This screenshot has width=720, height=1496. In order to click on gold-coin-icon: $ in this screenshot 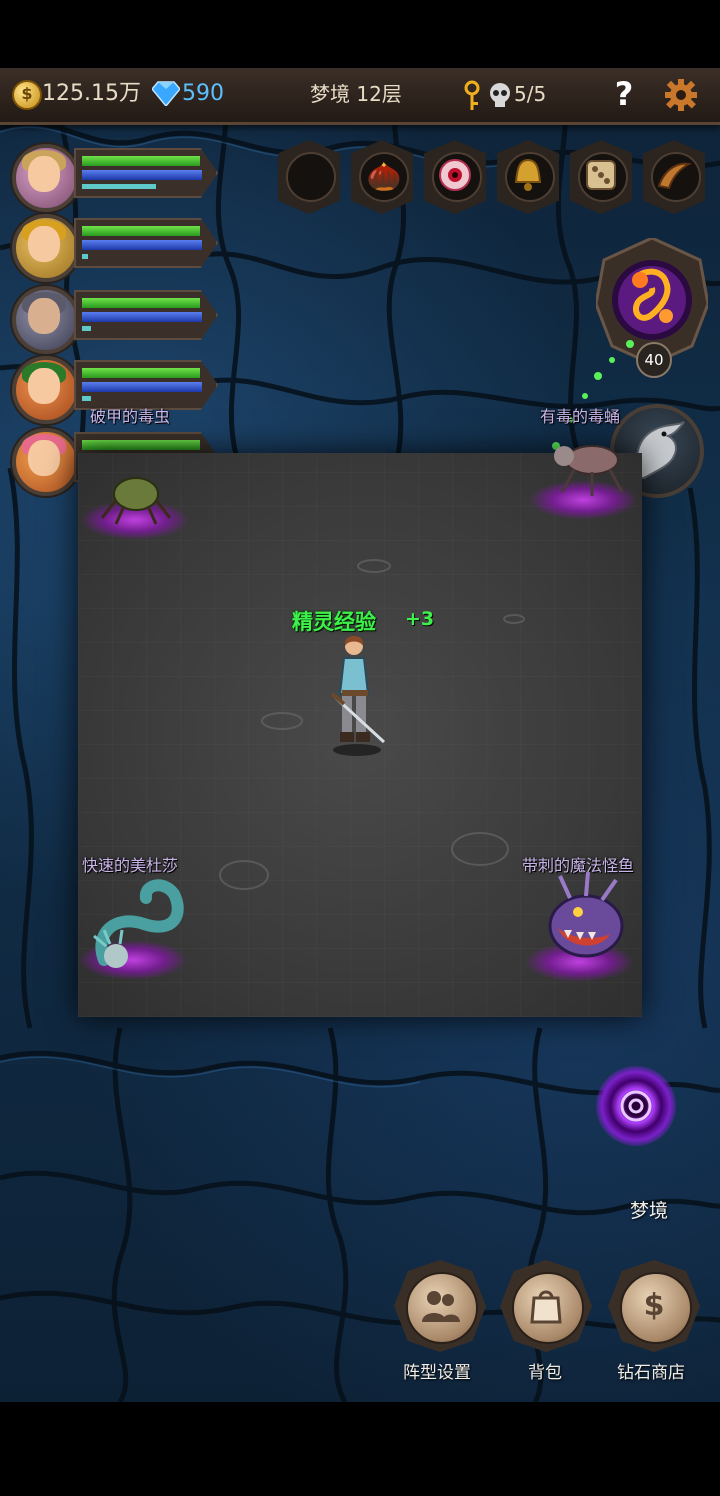, I will do `click(27, 95)`.